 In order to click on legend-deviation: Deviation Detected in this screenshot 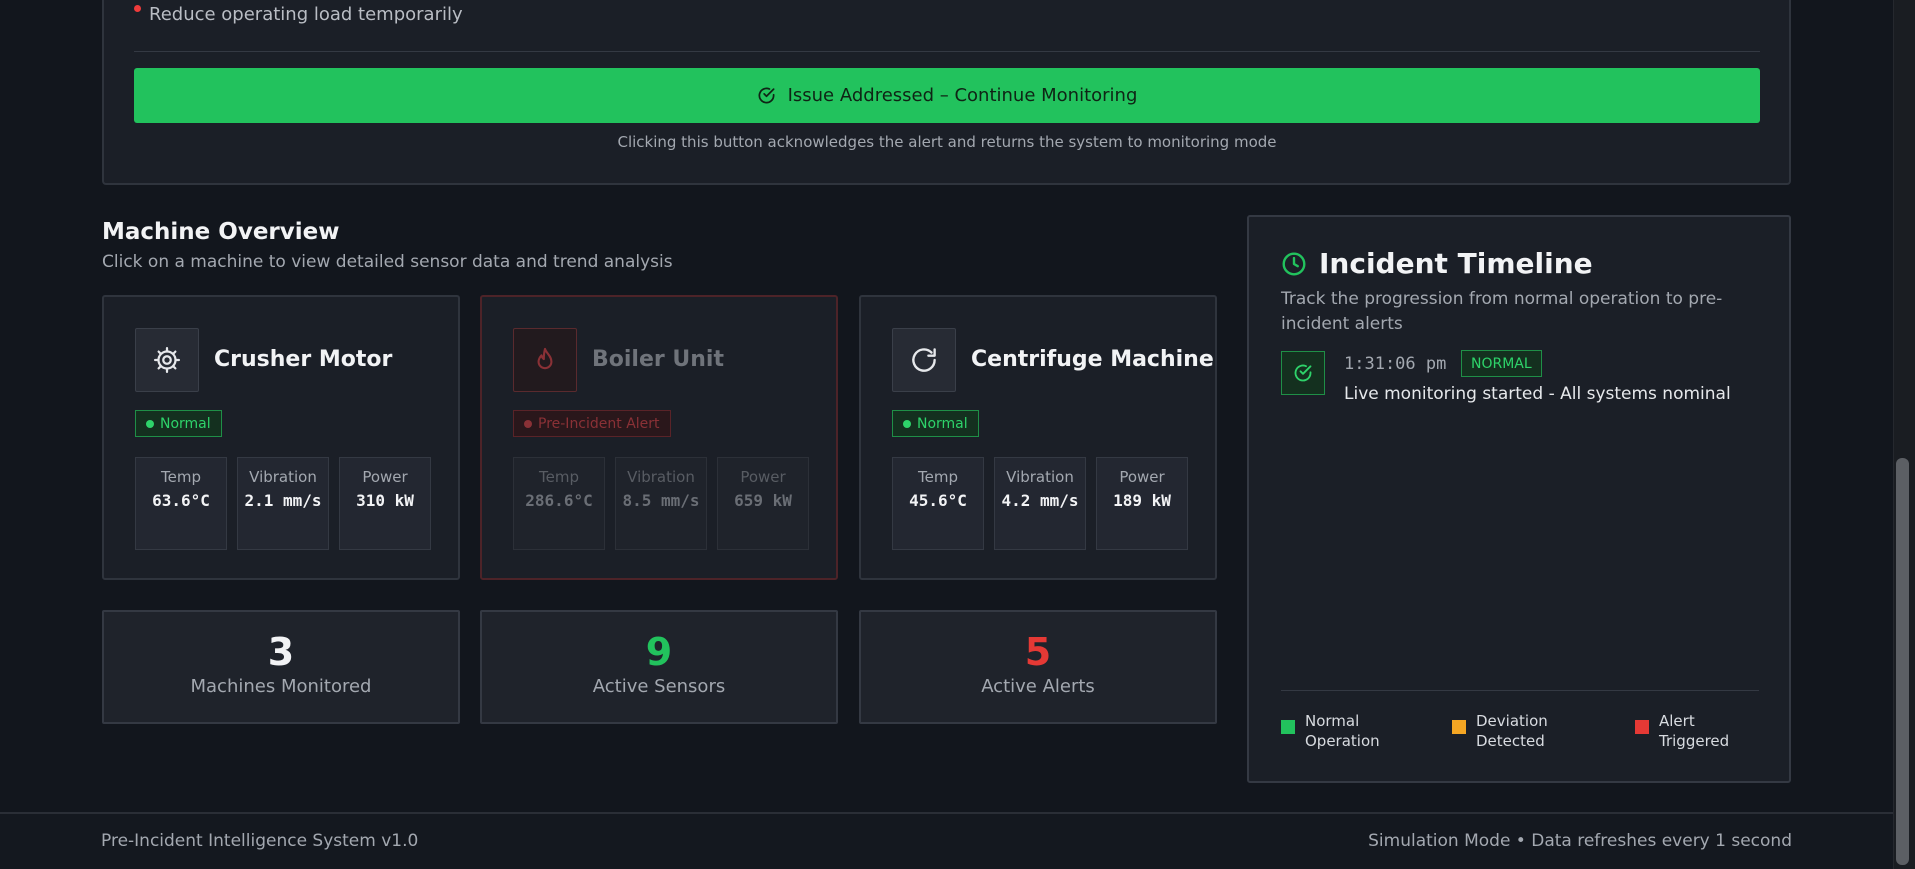, I will do `click(1527, 731)`.